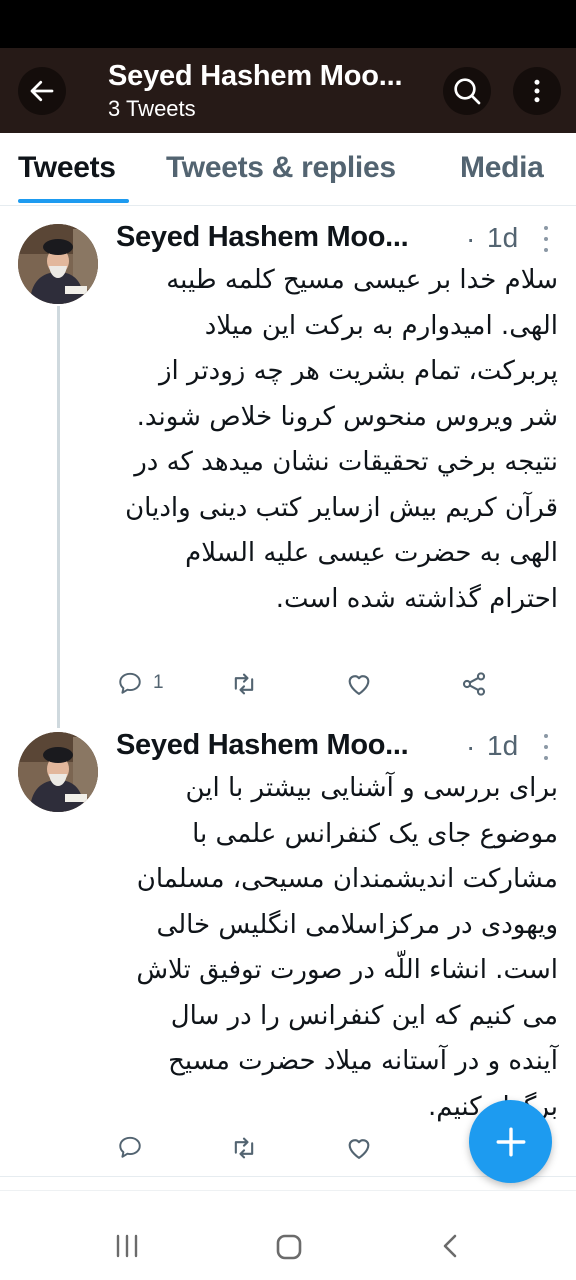  Describe the element at coordinates (281, 168) in the screenshot. I see `tab-tweets-and-replies: Tweets & replies` at that location.